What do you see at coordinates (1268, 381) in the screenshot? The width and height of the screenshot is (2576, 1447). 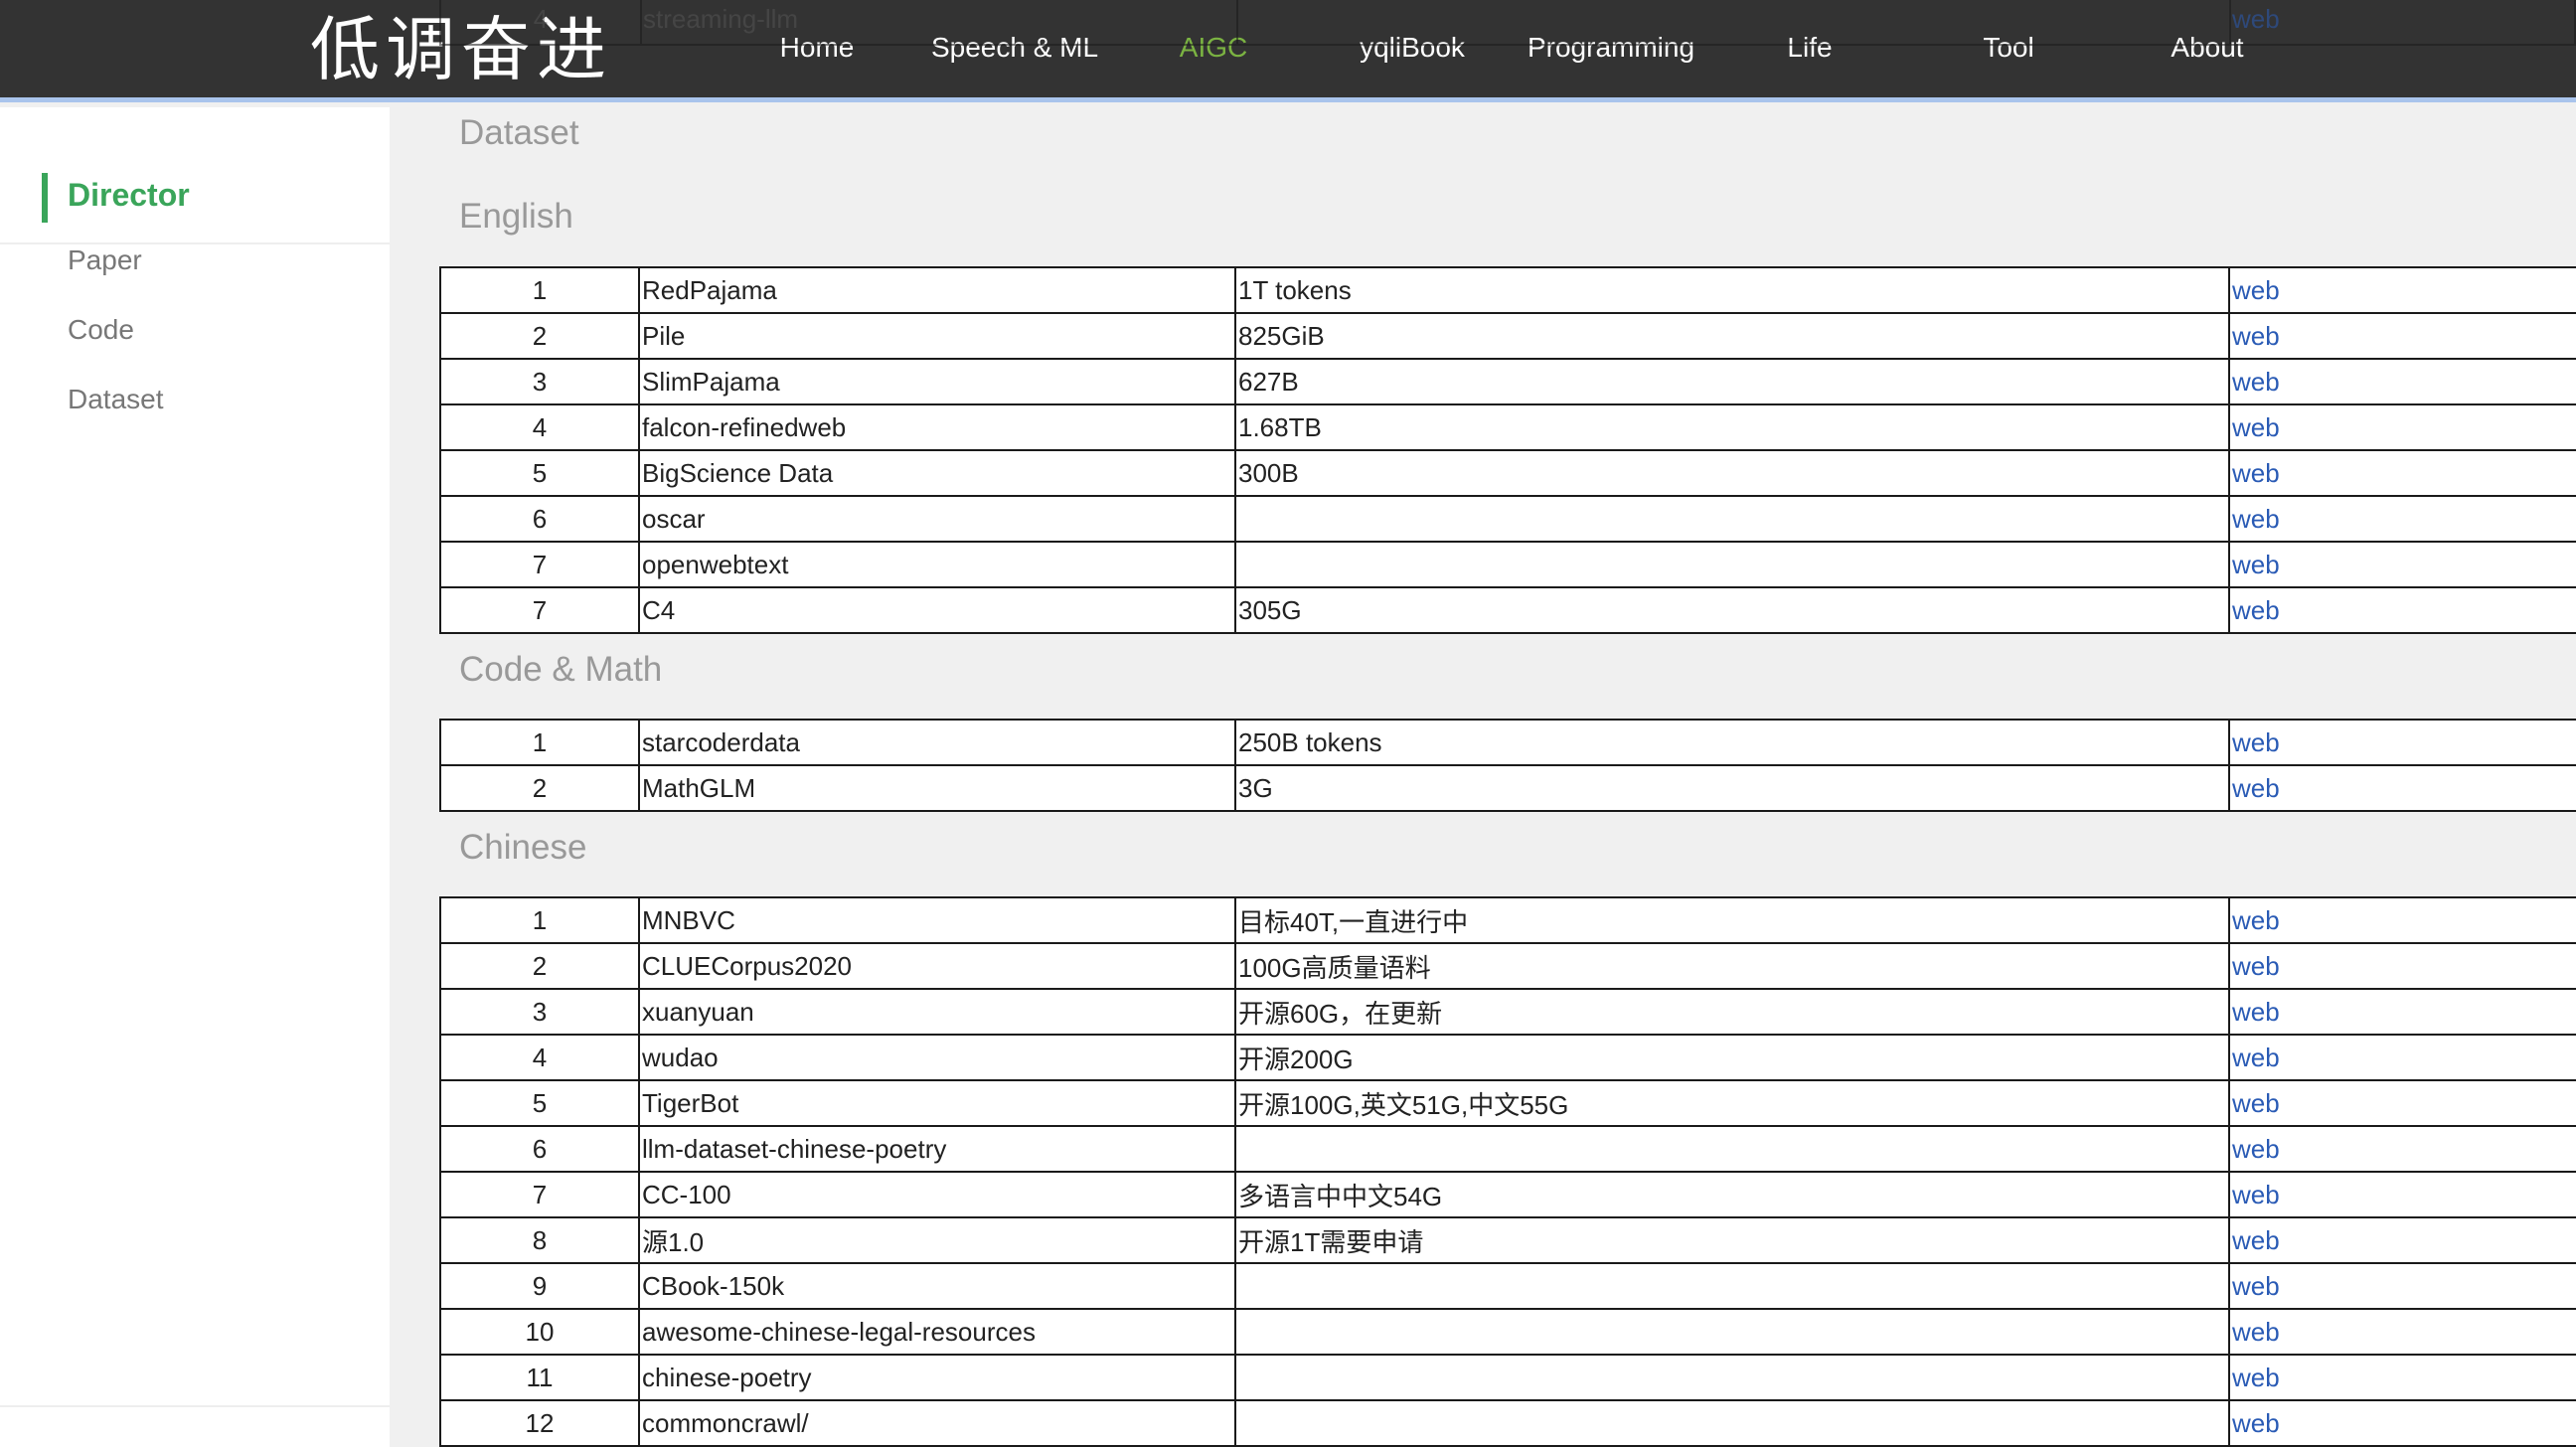 I see `dataset-size: 627B` at bounding box center [1268, 381].